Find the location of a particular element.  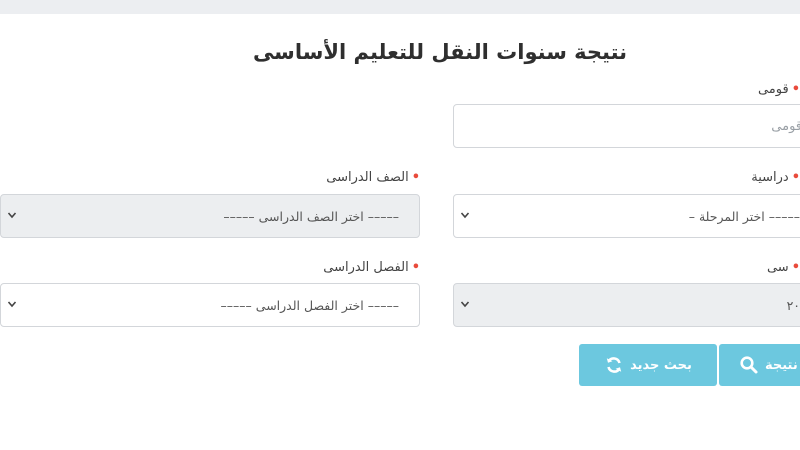

new-search-button: بحث جديد is located at coordinates (648, 365).